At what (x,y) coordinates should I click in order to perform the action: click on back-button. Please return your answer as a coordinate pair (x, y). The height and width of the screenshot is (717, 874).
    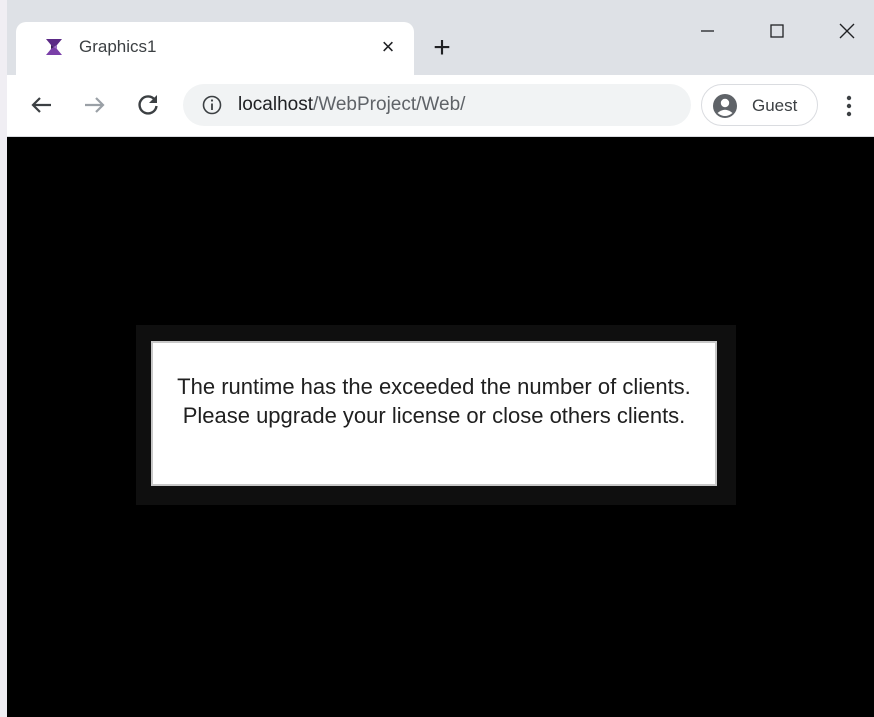
    Looking at the image, I should click on (42, 105).